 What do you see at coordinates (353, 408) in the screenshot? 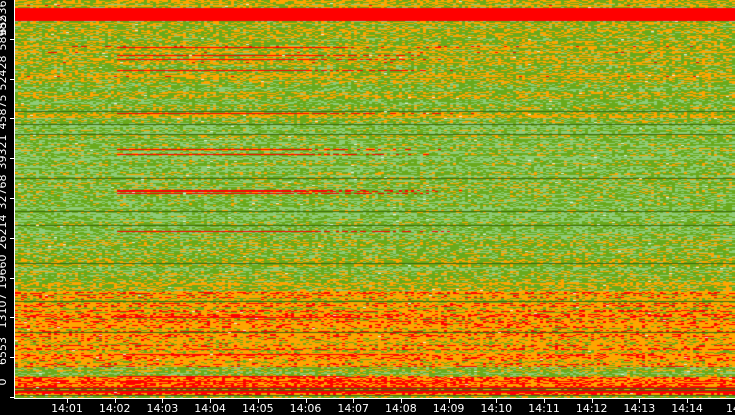
I see `x-tick-label: 14:07` at bounding box center [353, 408].